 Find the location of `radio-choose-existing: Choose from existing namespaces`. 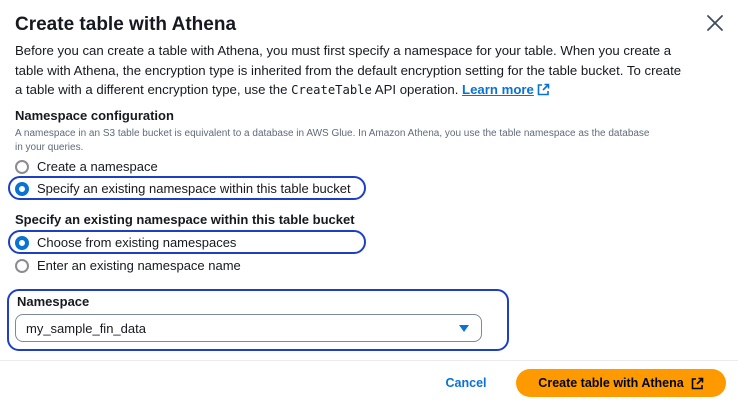

radio-choose-existing: Choose from existing namespaces is located at coordinates (125, 242).